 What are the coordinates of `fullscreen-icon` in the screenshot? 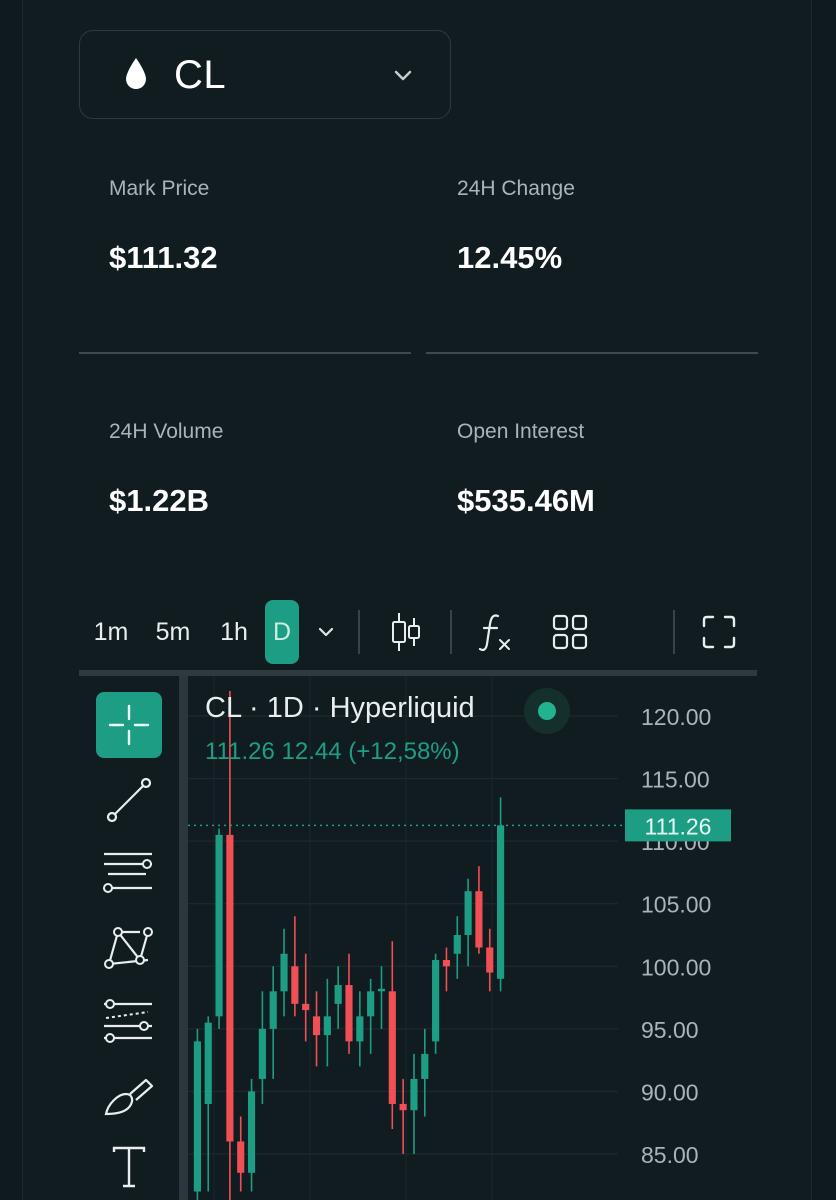 It's located at (719, 632).